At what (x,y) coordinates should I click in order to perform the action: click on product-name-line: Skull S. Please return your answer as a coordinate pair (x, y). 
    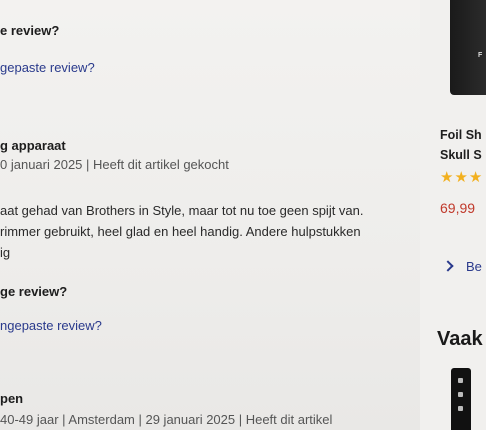
    Looking at the image, I should click on (461, 155).